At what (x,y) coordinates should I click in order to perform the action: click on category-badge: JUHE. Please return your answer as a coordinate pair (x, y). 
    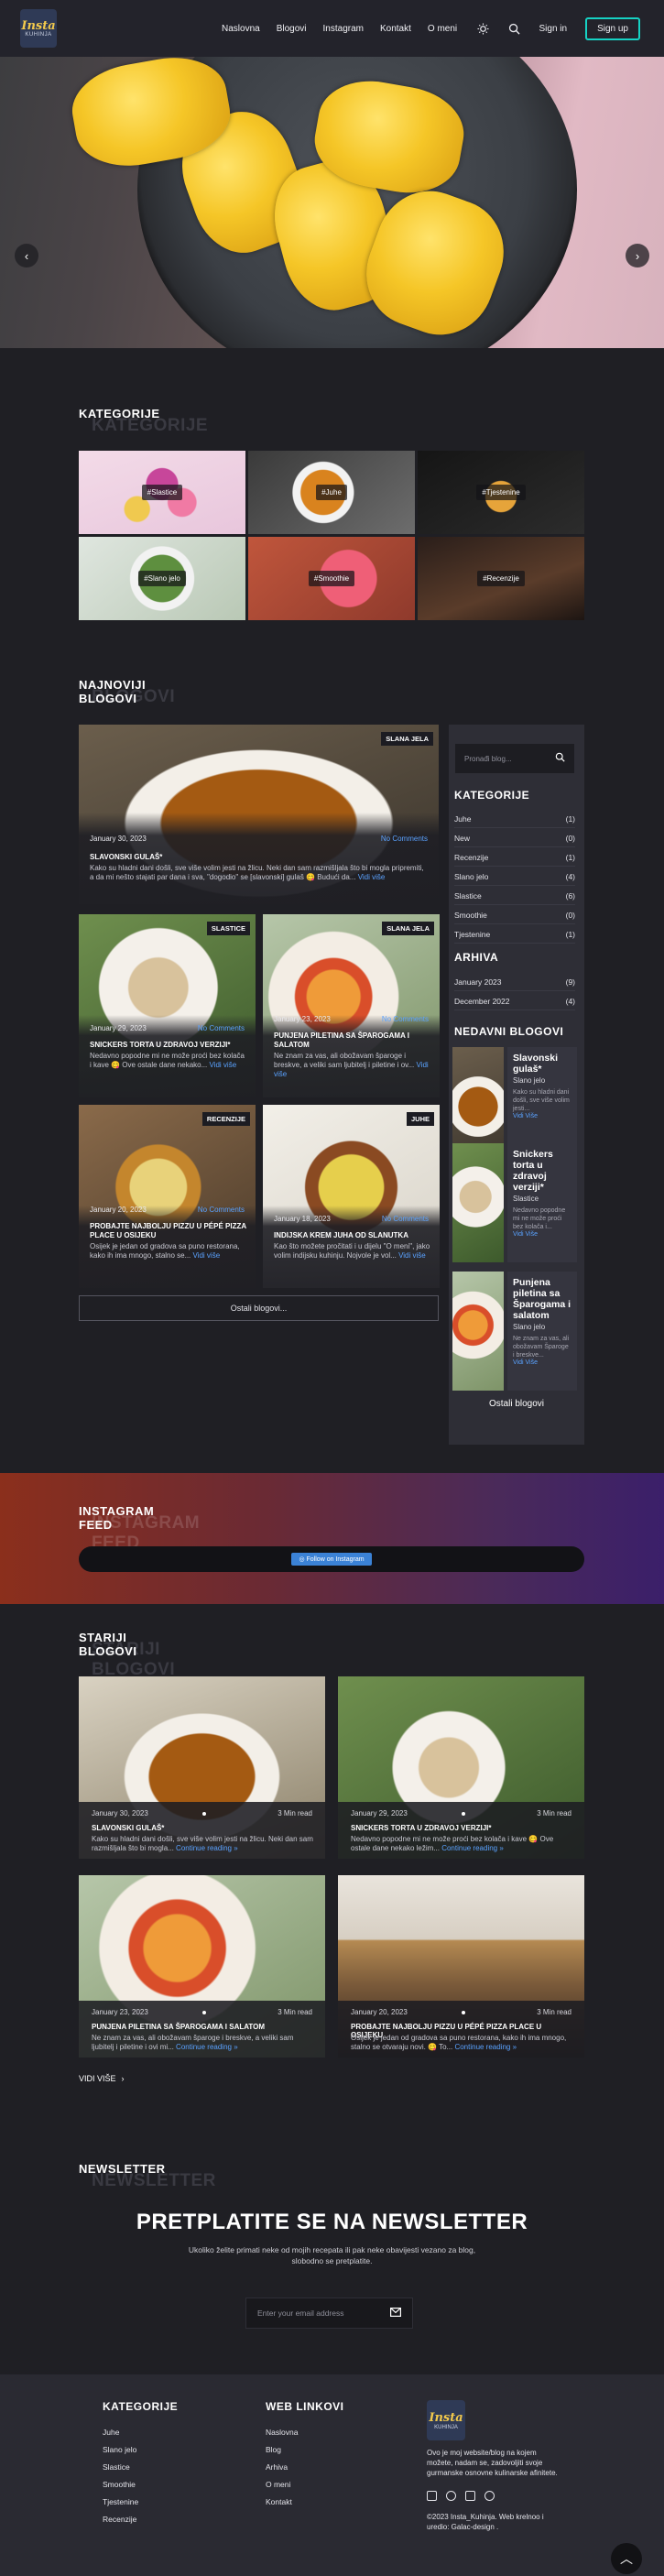
    Looking at the image, I should click on (420, 1119).